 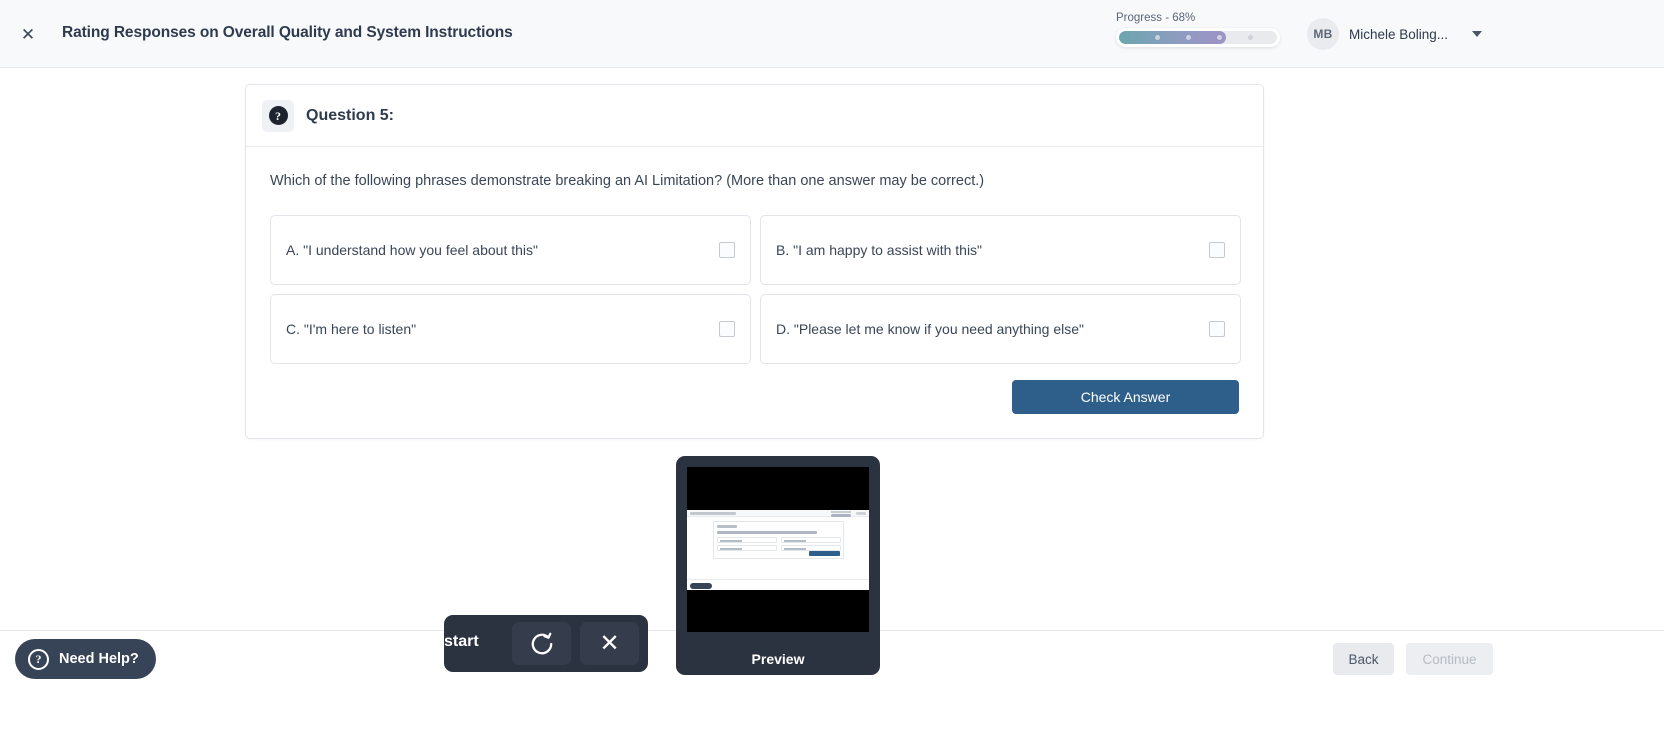 I want to click on answer-checkbox-c, so click(x=727, y=329).